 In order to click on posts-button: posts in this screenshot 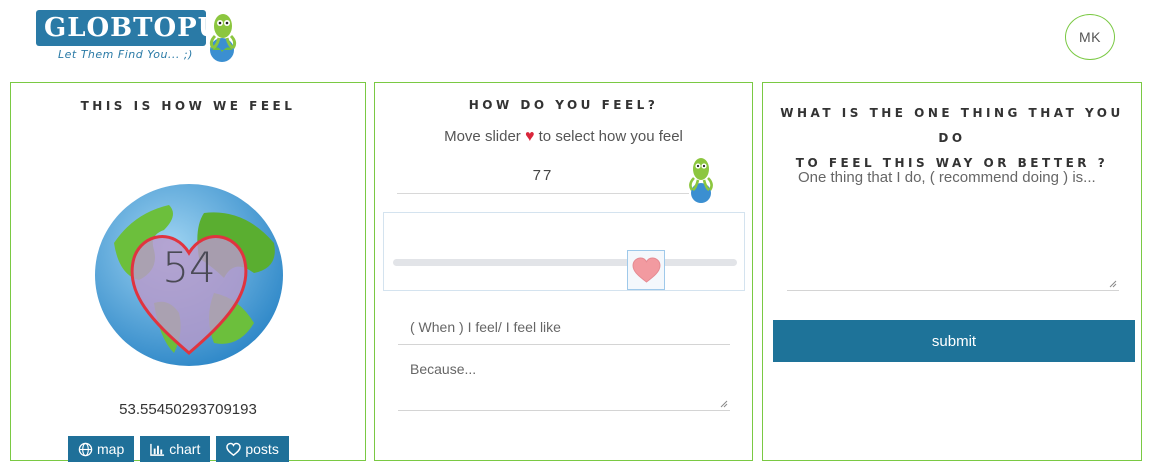, I will do `click(252, 449)`.